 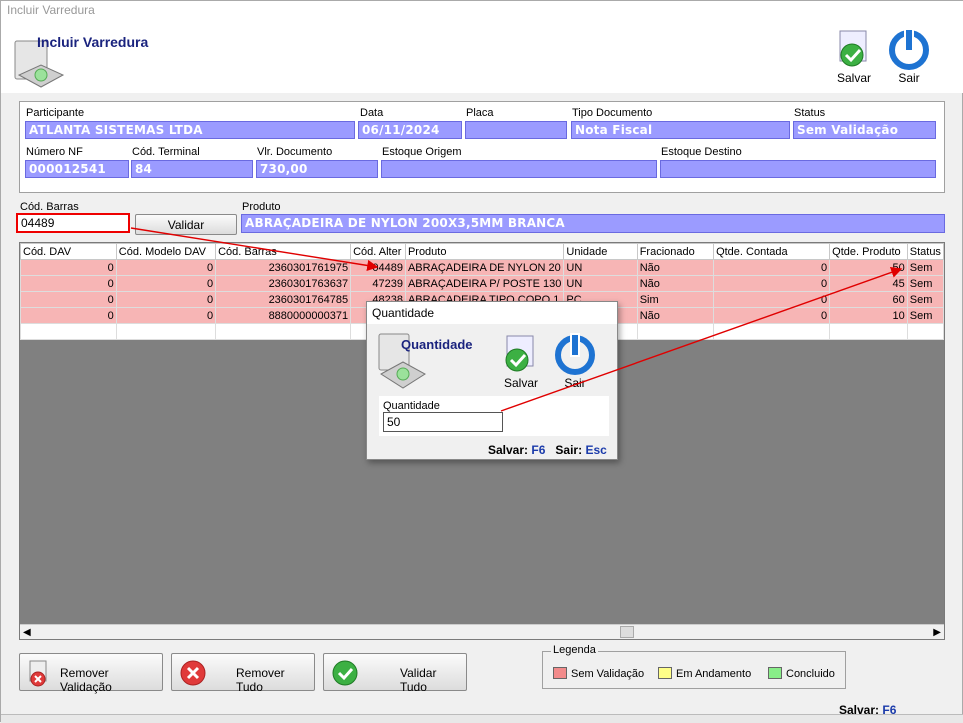 I want to click on remover-validacao-button: Remover Validação, so click(x=91, y=673).